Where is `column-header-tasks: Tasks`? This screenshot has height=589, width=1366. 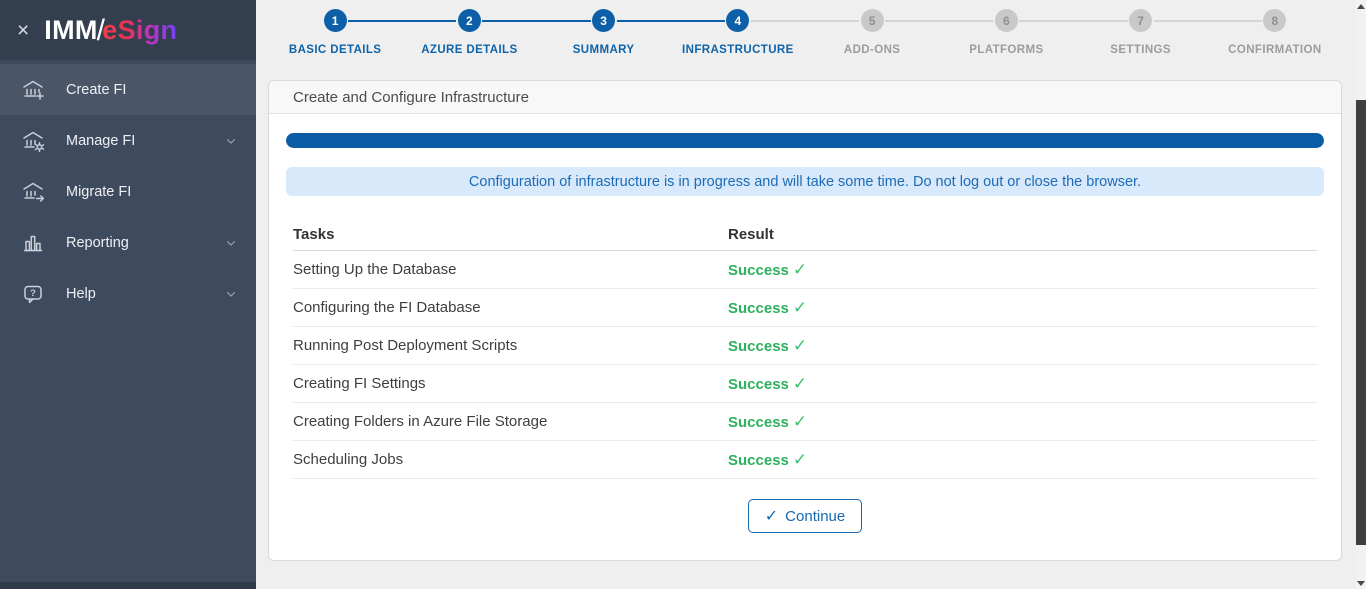 column-header-tasks: Tasks is located at coordinates (314, 234).